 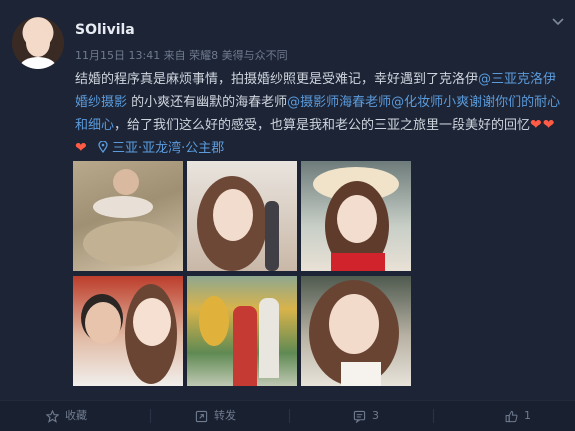 I want to click on avatar, so click(x=38, y=43).